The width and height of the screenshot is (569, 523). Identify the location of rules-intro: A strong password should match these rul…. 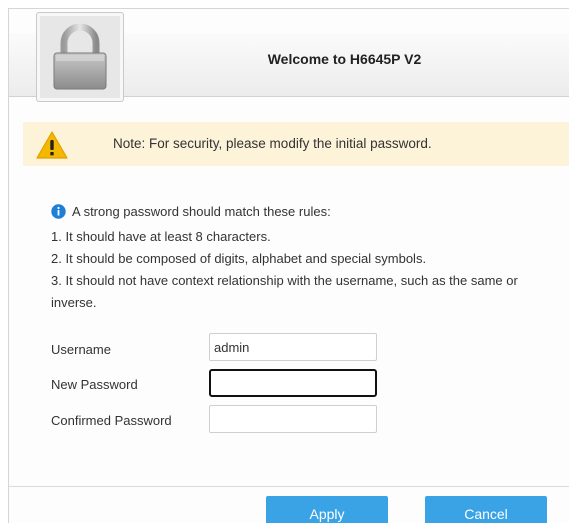
(201, 211).